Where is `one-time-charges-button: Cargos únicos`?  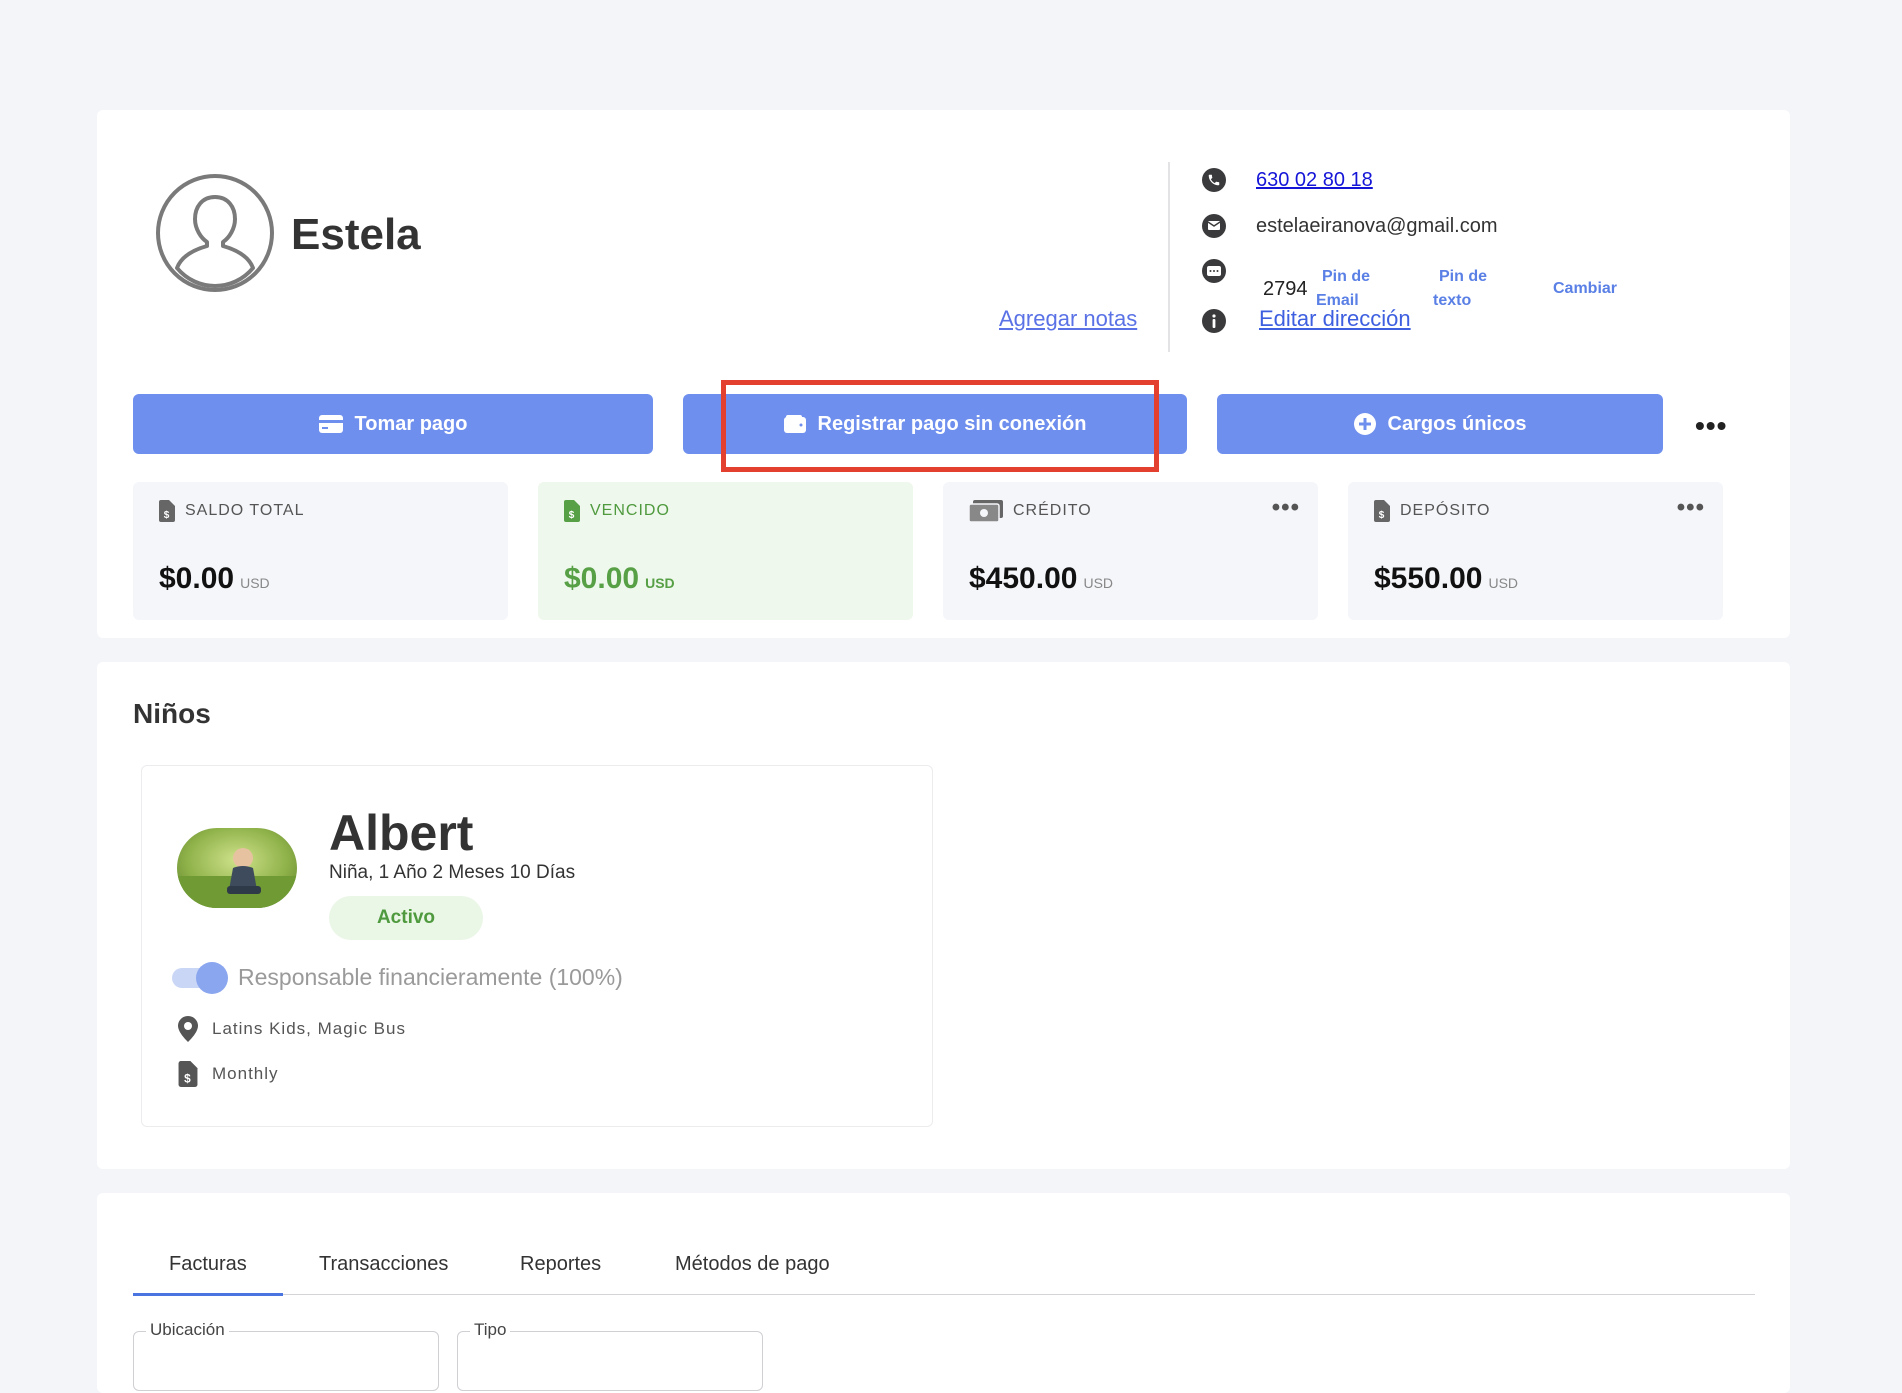
one-time-charges-button: Cargos únicos is located at coordinates (1440, 424).